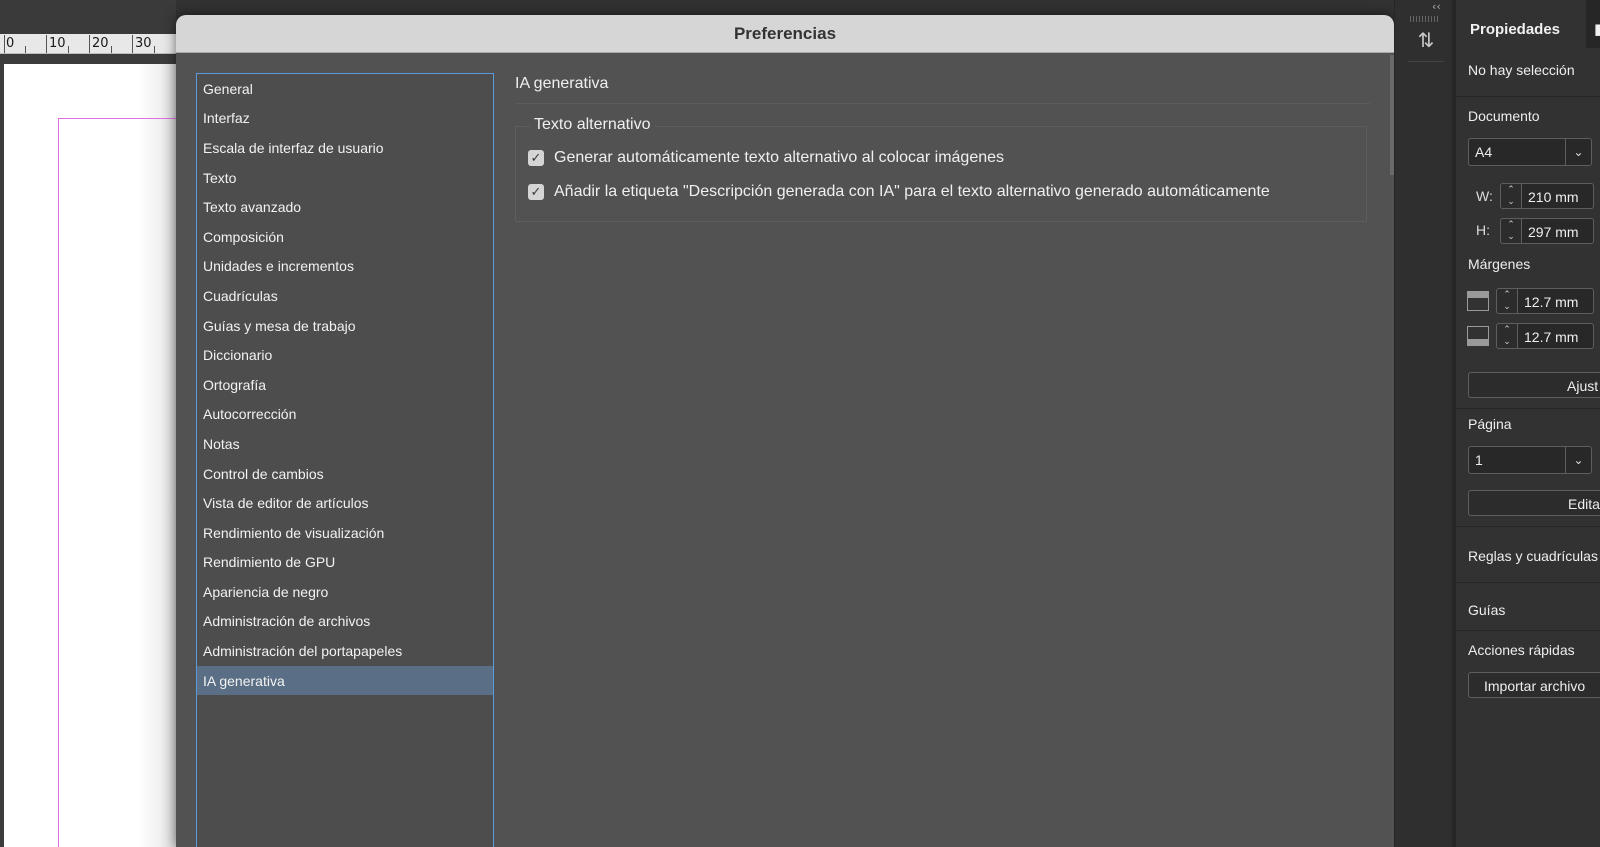  Describe the element at coordinates (1521, 70) in the screenshot. I see `selection-status: No hay selección` at that location.